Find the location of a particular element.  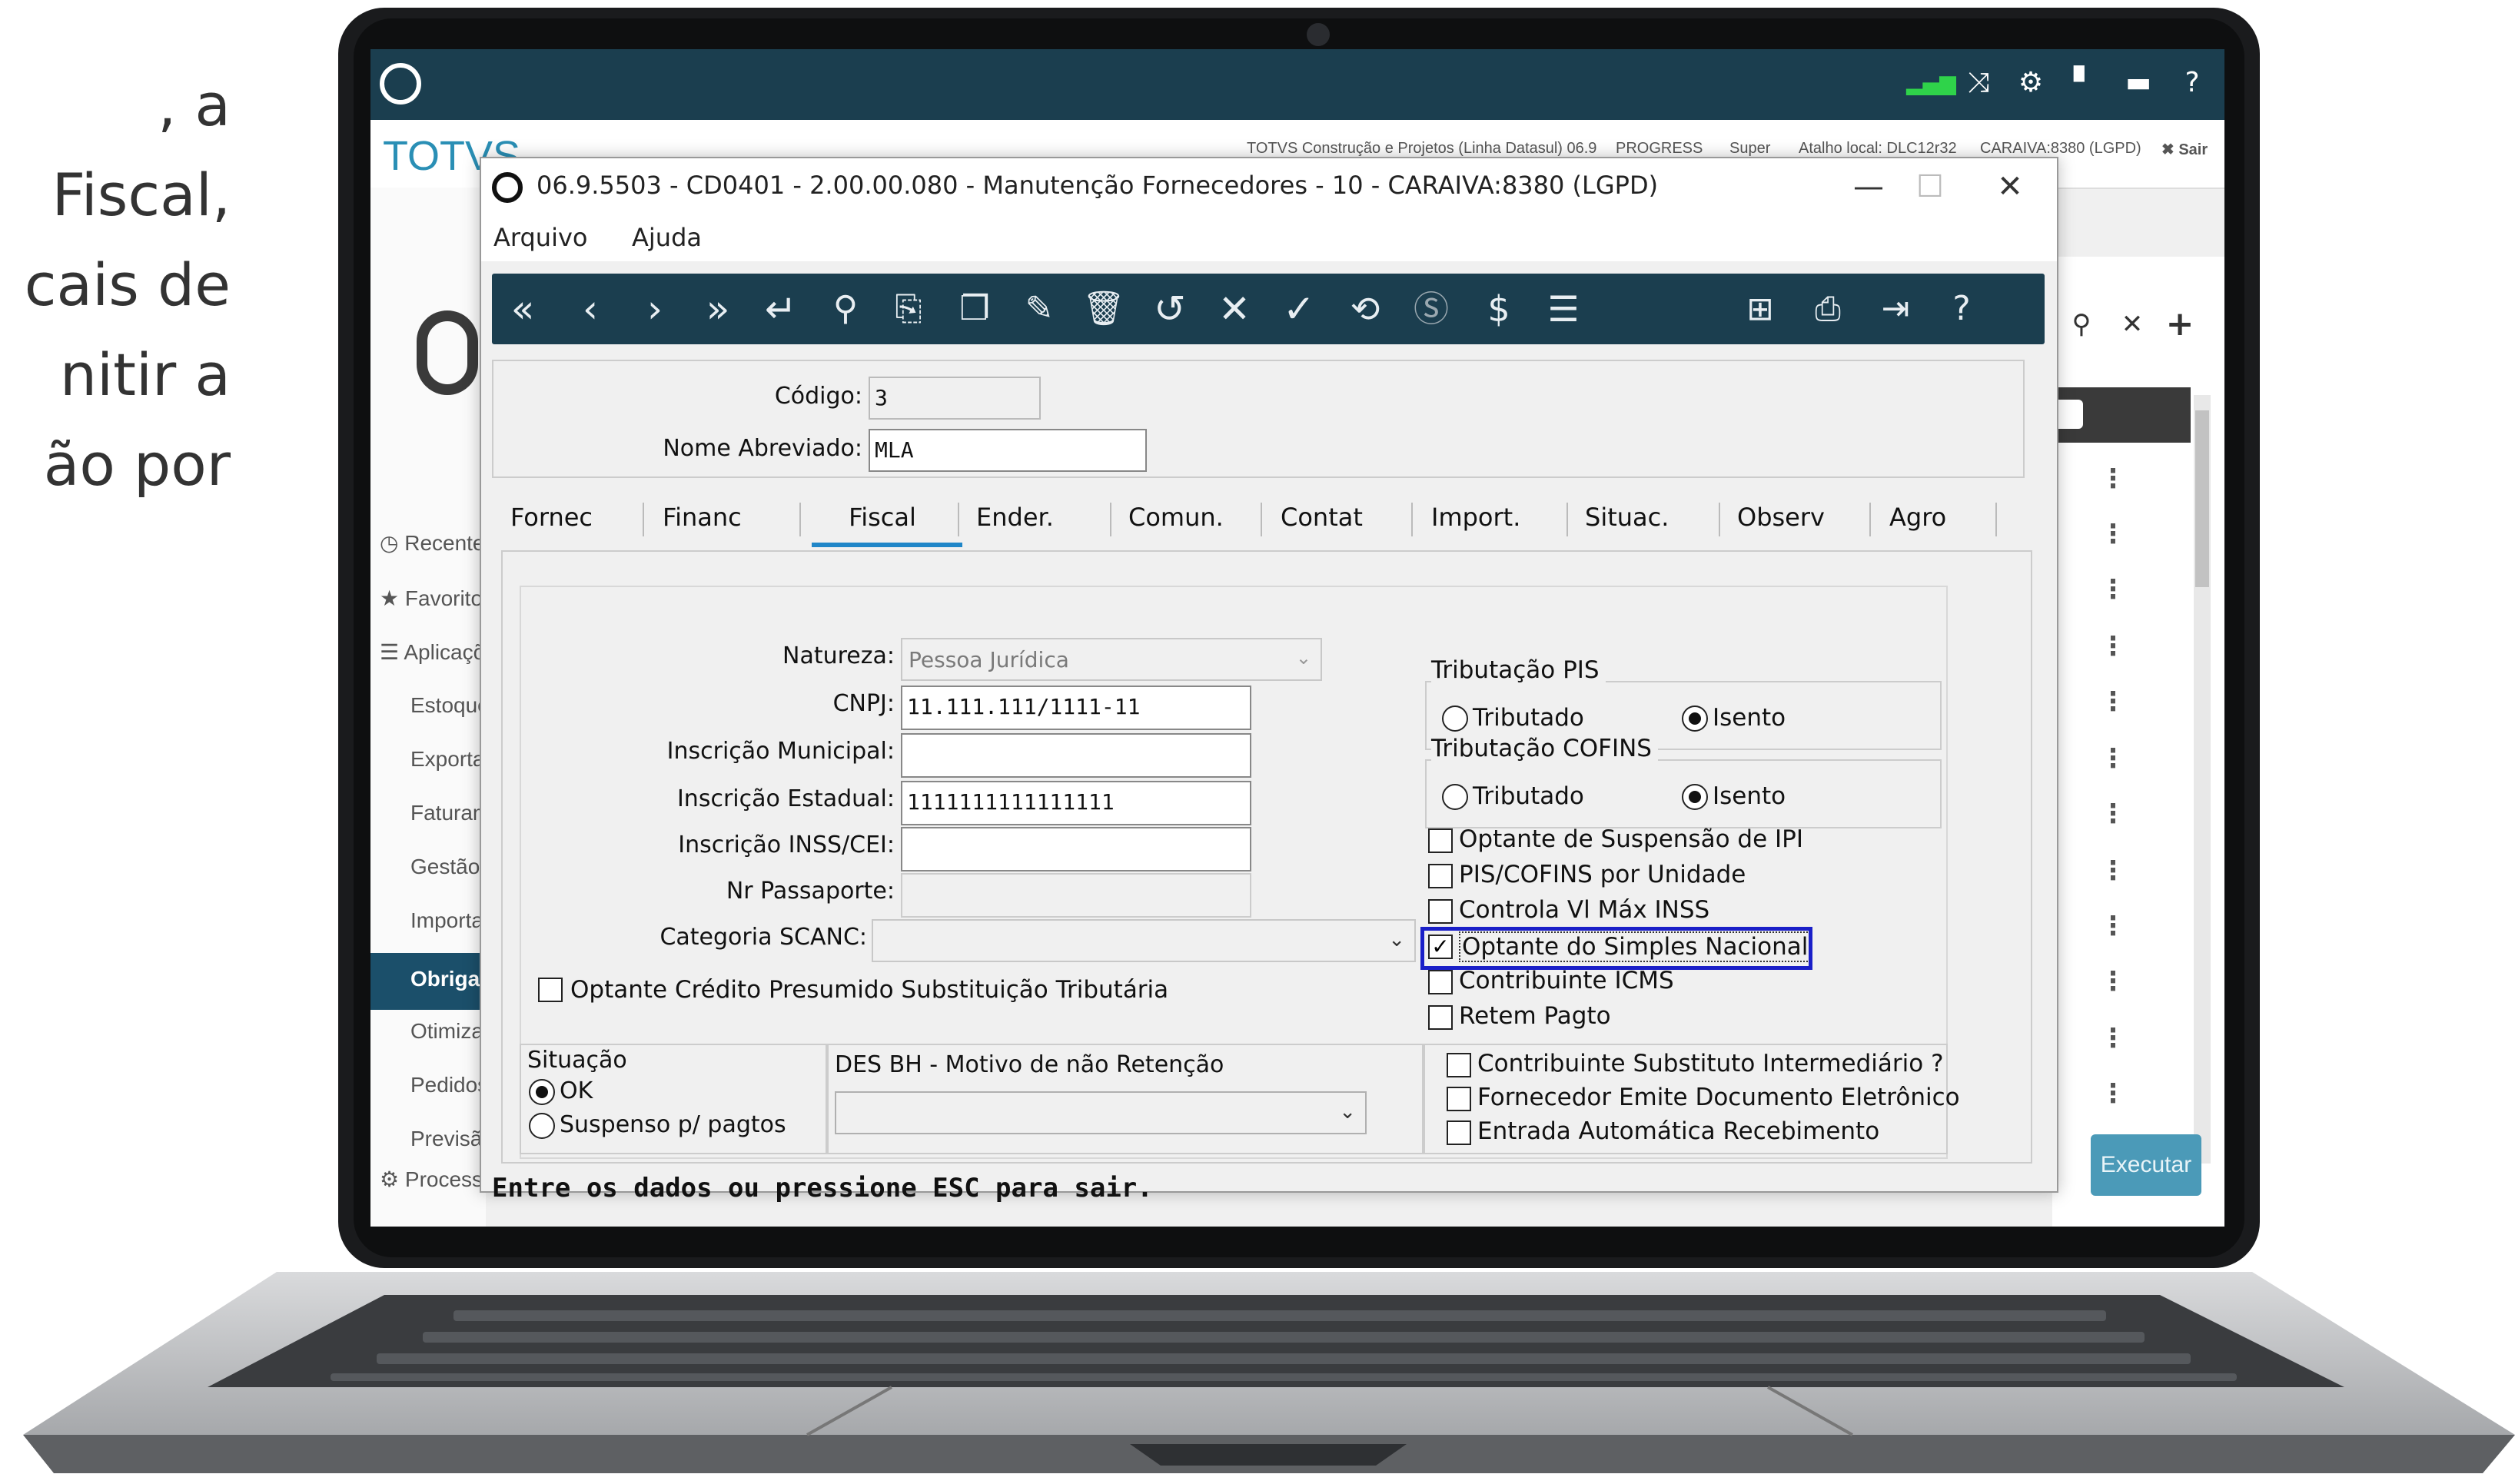

minimize-button: — is located at coordinates (1868, 186).